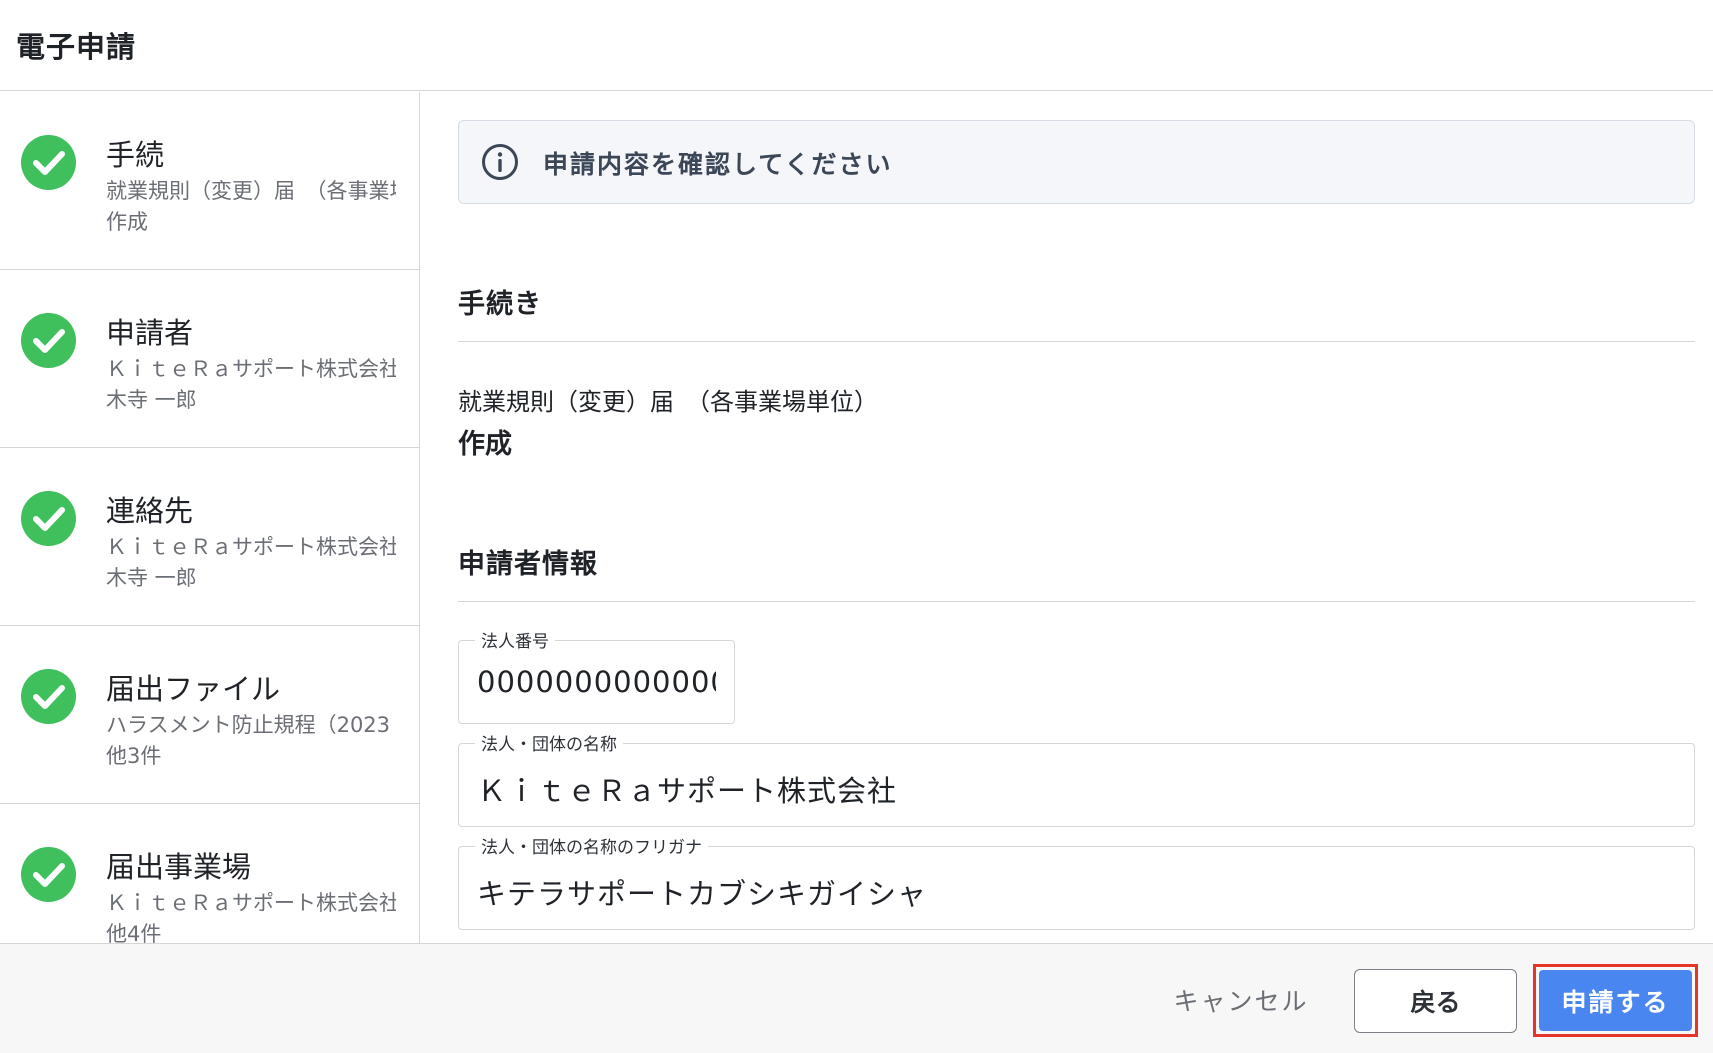  Describe the element at coordinates (668, 402) in the screenshot. I see `procedure-name: 就業規則（変更）届 （各事業場単位）` at that location.